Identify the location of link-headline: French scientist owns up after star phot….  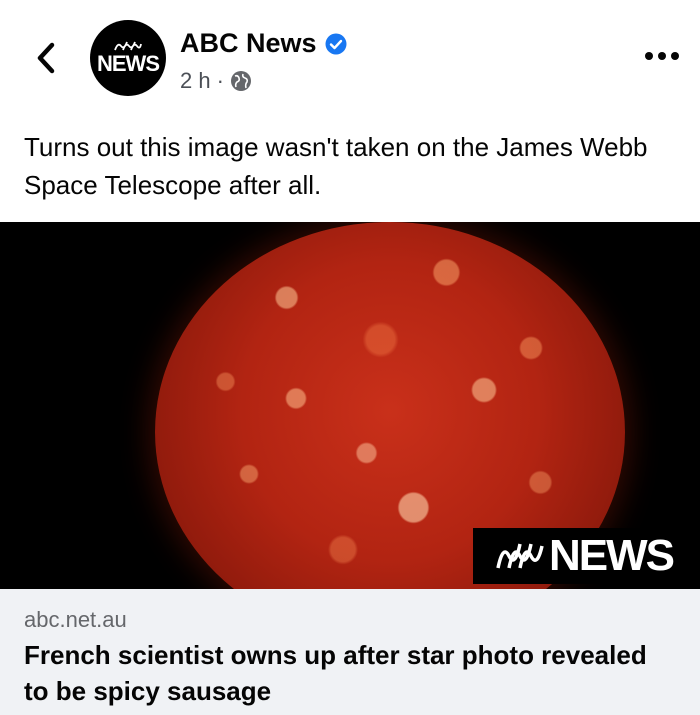
(335, 673).